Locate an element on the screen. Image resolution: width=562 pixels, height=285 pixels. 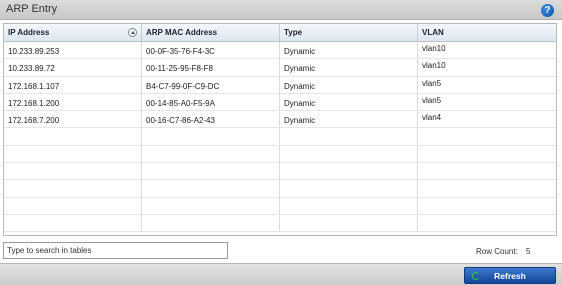
column-header-label: Type is located at coordinates (293, 32).